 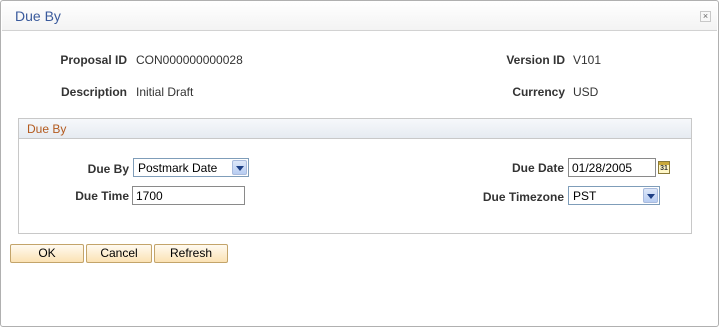 What do you see at coordinates (191, 253) in the screenshot?
I see `refresh-button: Refresh` at bounding box center [191, 253].